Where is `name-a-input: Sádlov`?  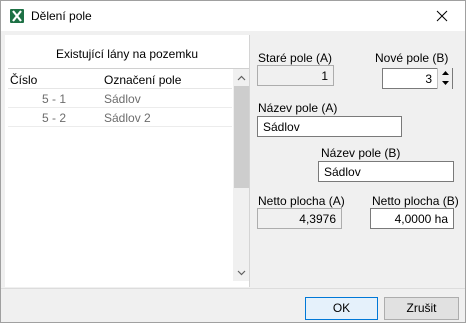 name-a-input: Sádlov is located at coordinates (329, 126).